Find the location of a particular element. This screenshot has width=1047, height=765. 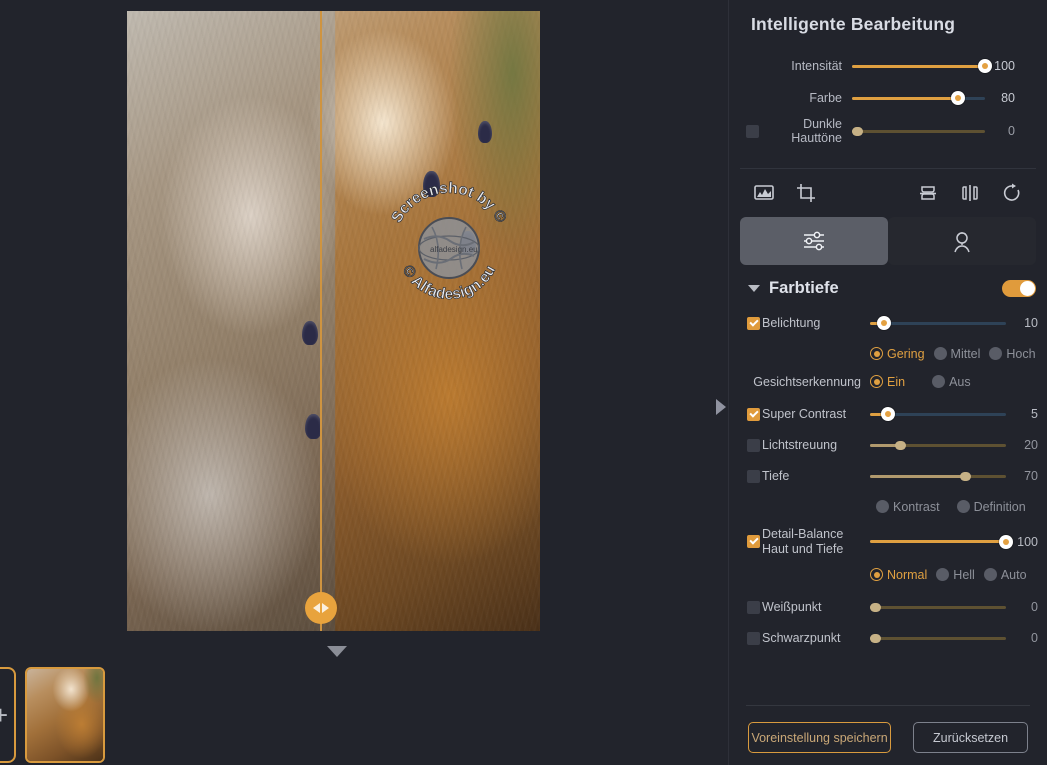

slider-track is located at coordinates (938, 638).